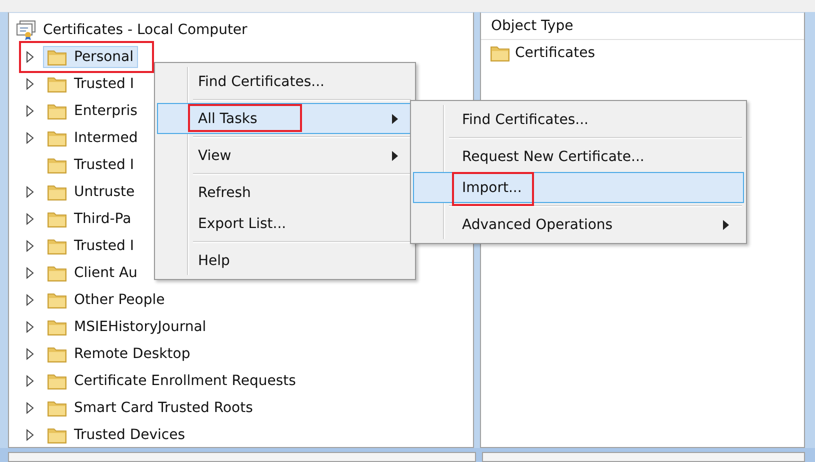  Describe the element at coordinates (578, 224) in the screenshot. I see `menu-item: Advanced Operations` at that location.